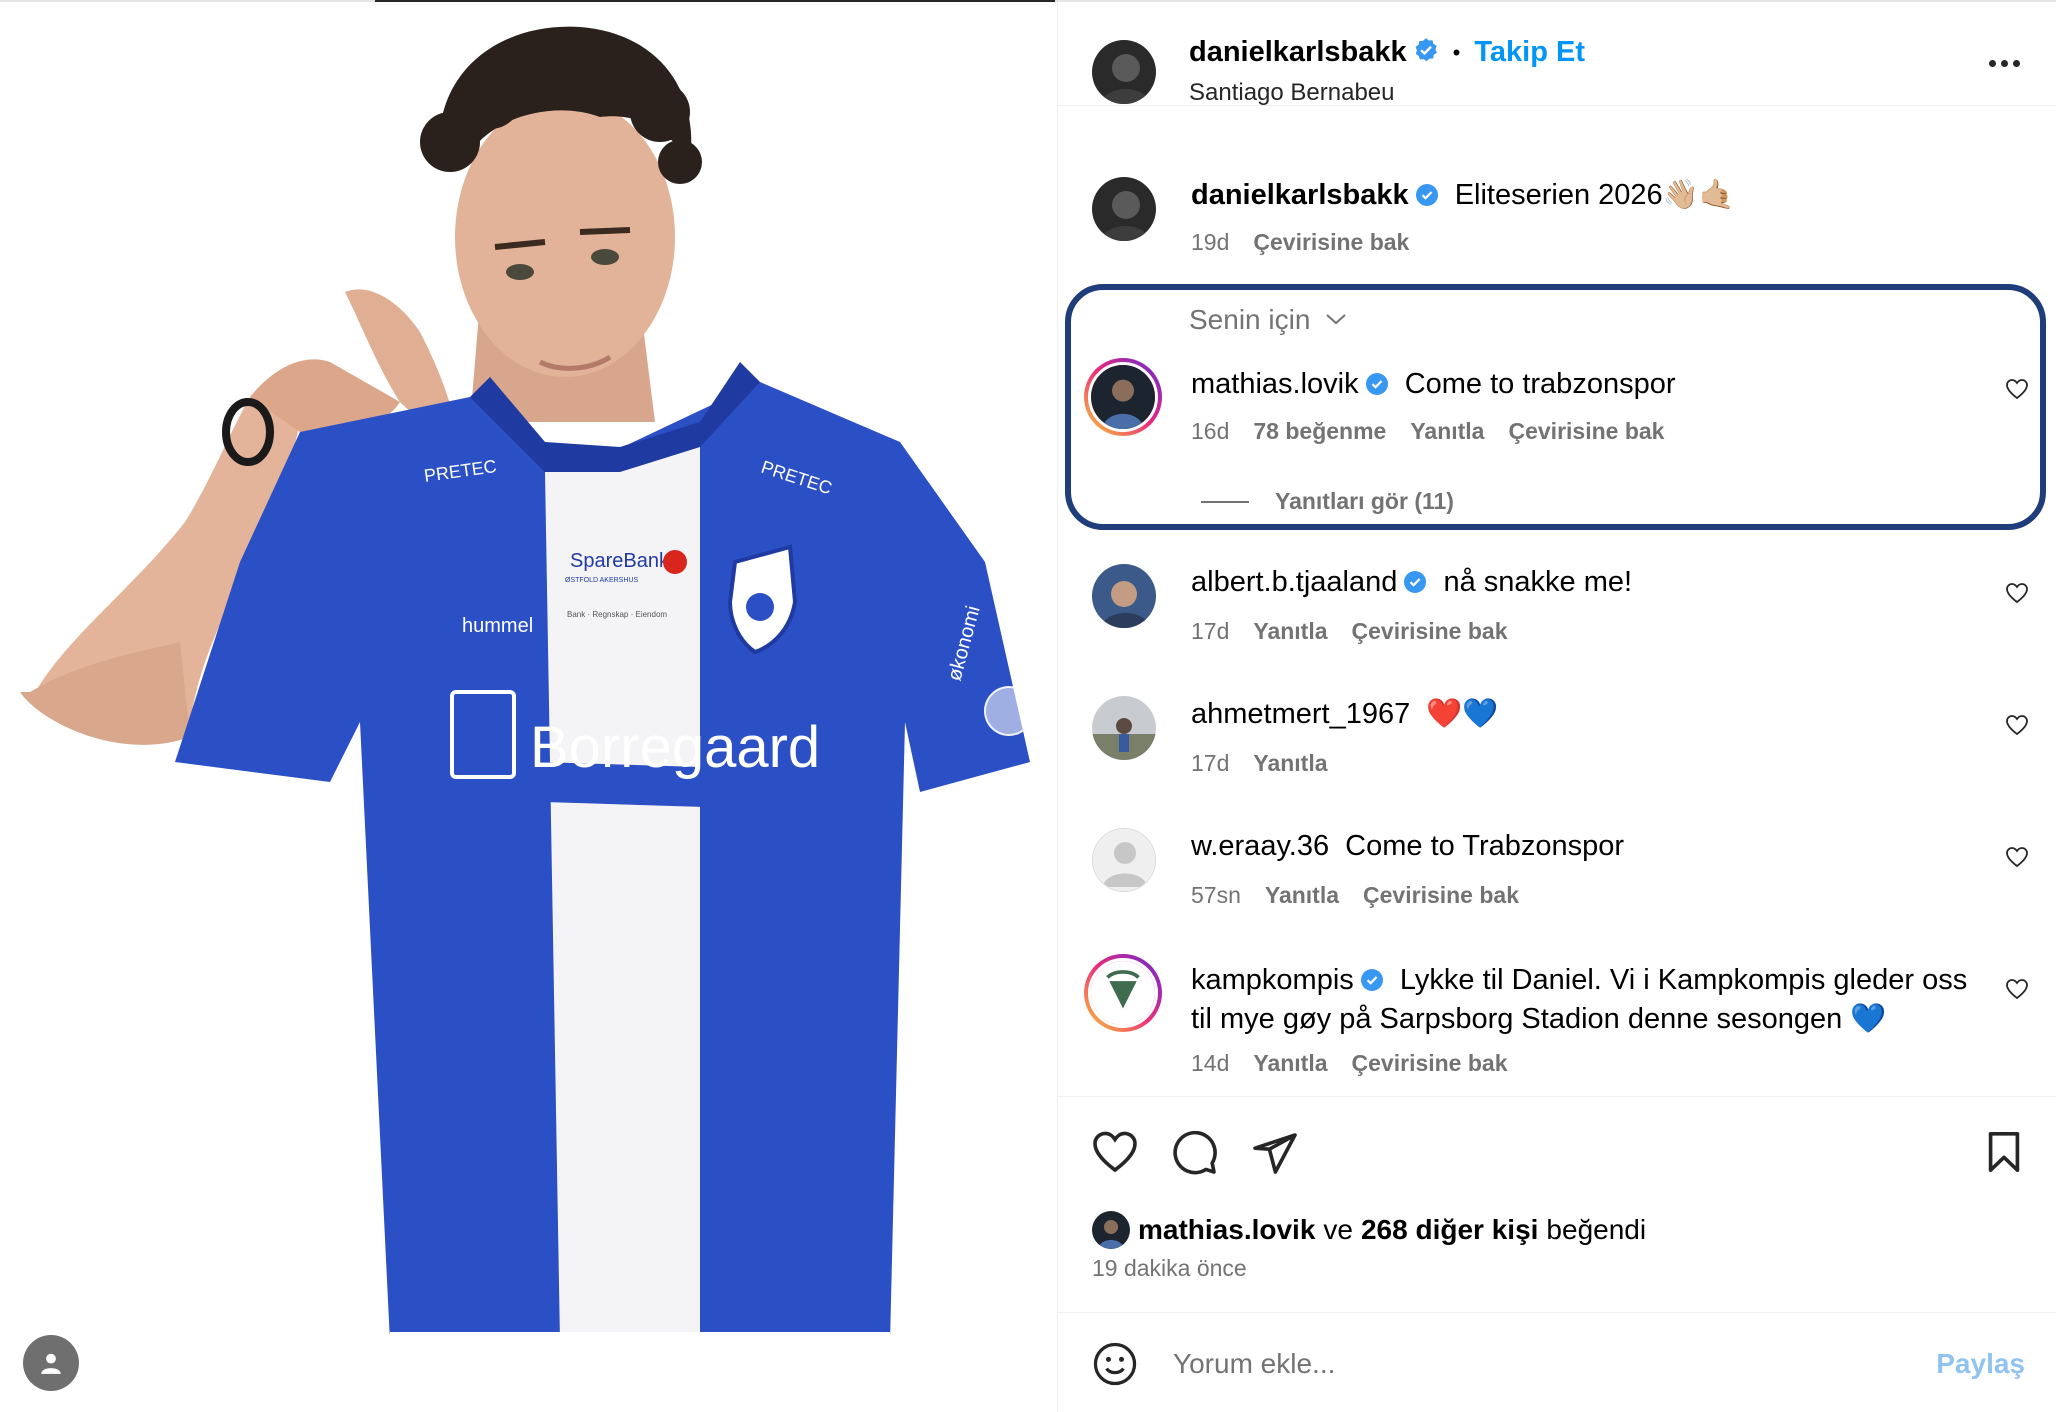 The height and width of the screenshot is (1412, 2056). Describe the element at coordinates (1115, 1153) in the screenshot. I see `like-heart-icon` at that location.